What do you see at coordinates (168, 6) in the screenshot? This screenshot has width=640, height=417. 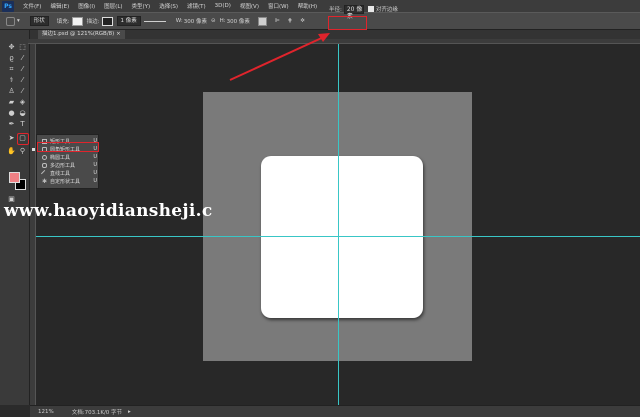 I see `menu-select: 选择(S)` at bounding box center [168, 6].